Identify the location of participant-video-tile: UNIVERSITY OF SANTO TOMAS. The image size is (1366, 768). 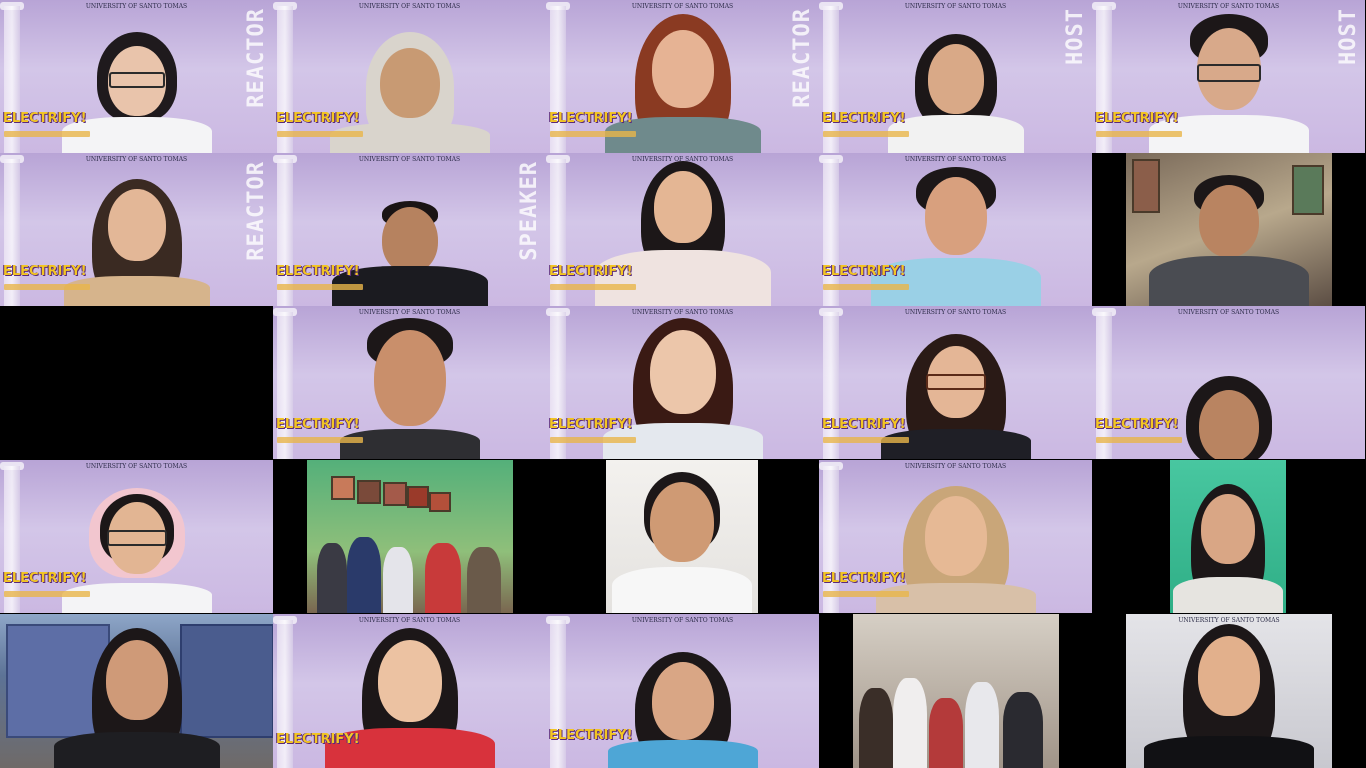
(1228, 691).